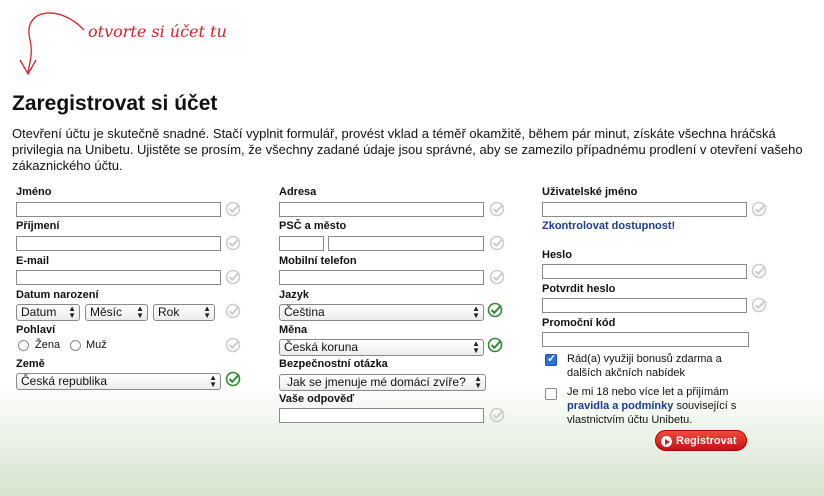  Describe the element at coordinates (157, 31) in the screenshot. I see `hint-text: otvorte si účet tu` at that location.